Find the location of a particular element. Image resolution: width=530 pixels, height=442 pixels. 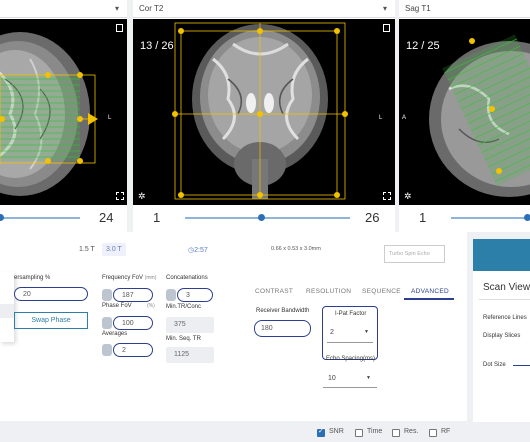

dot-size-label: Dot Size is located at coordinates (494, 365).